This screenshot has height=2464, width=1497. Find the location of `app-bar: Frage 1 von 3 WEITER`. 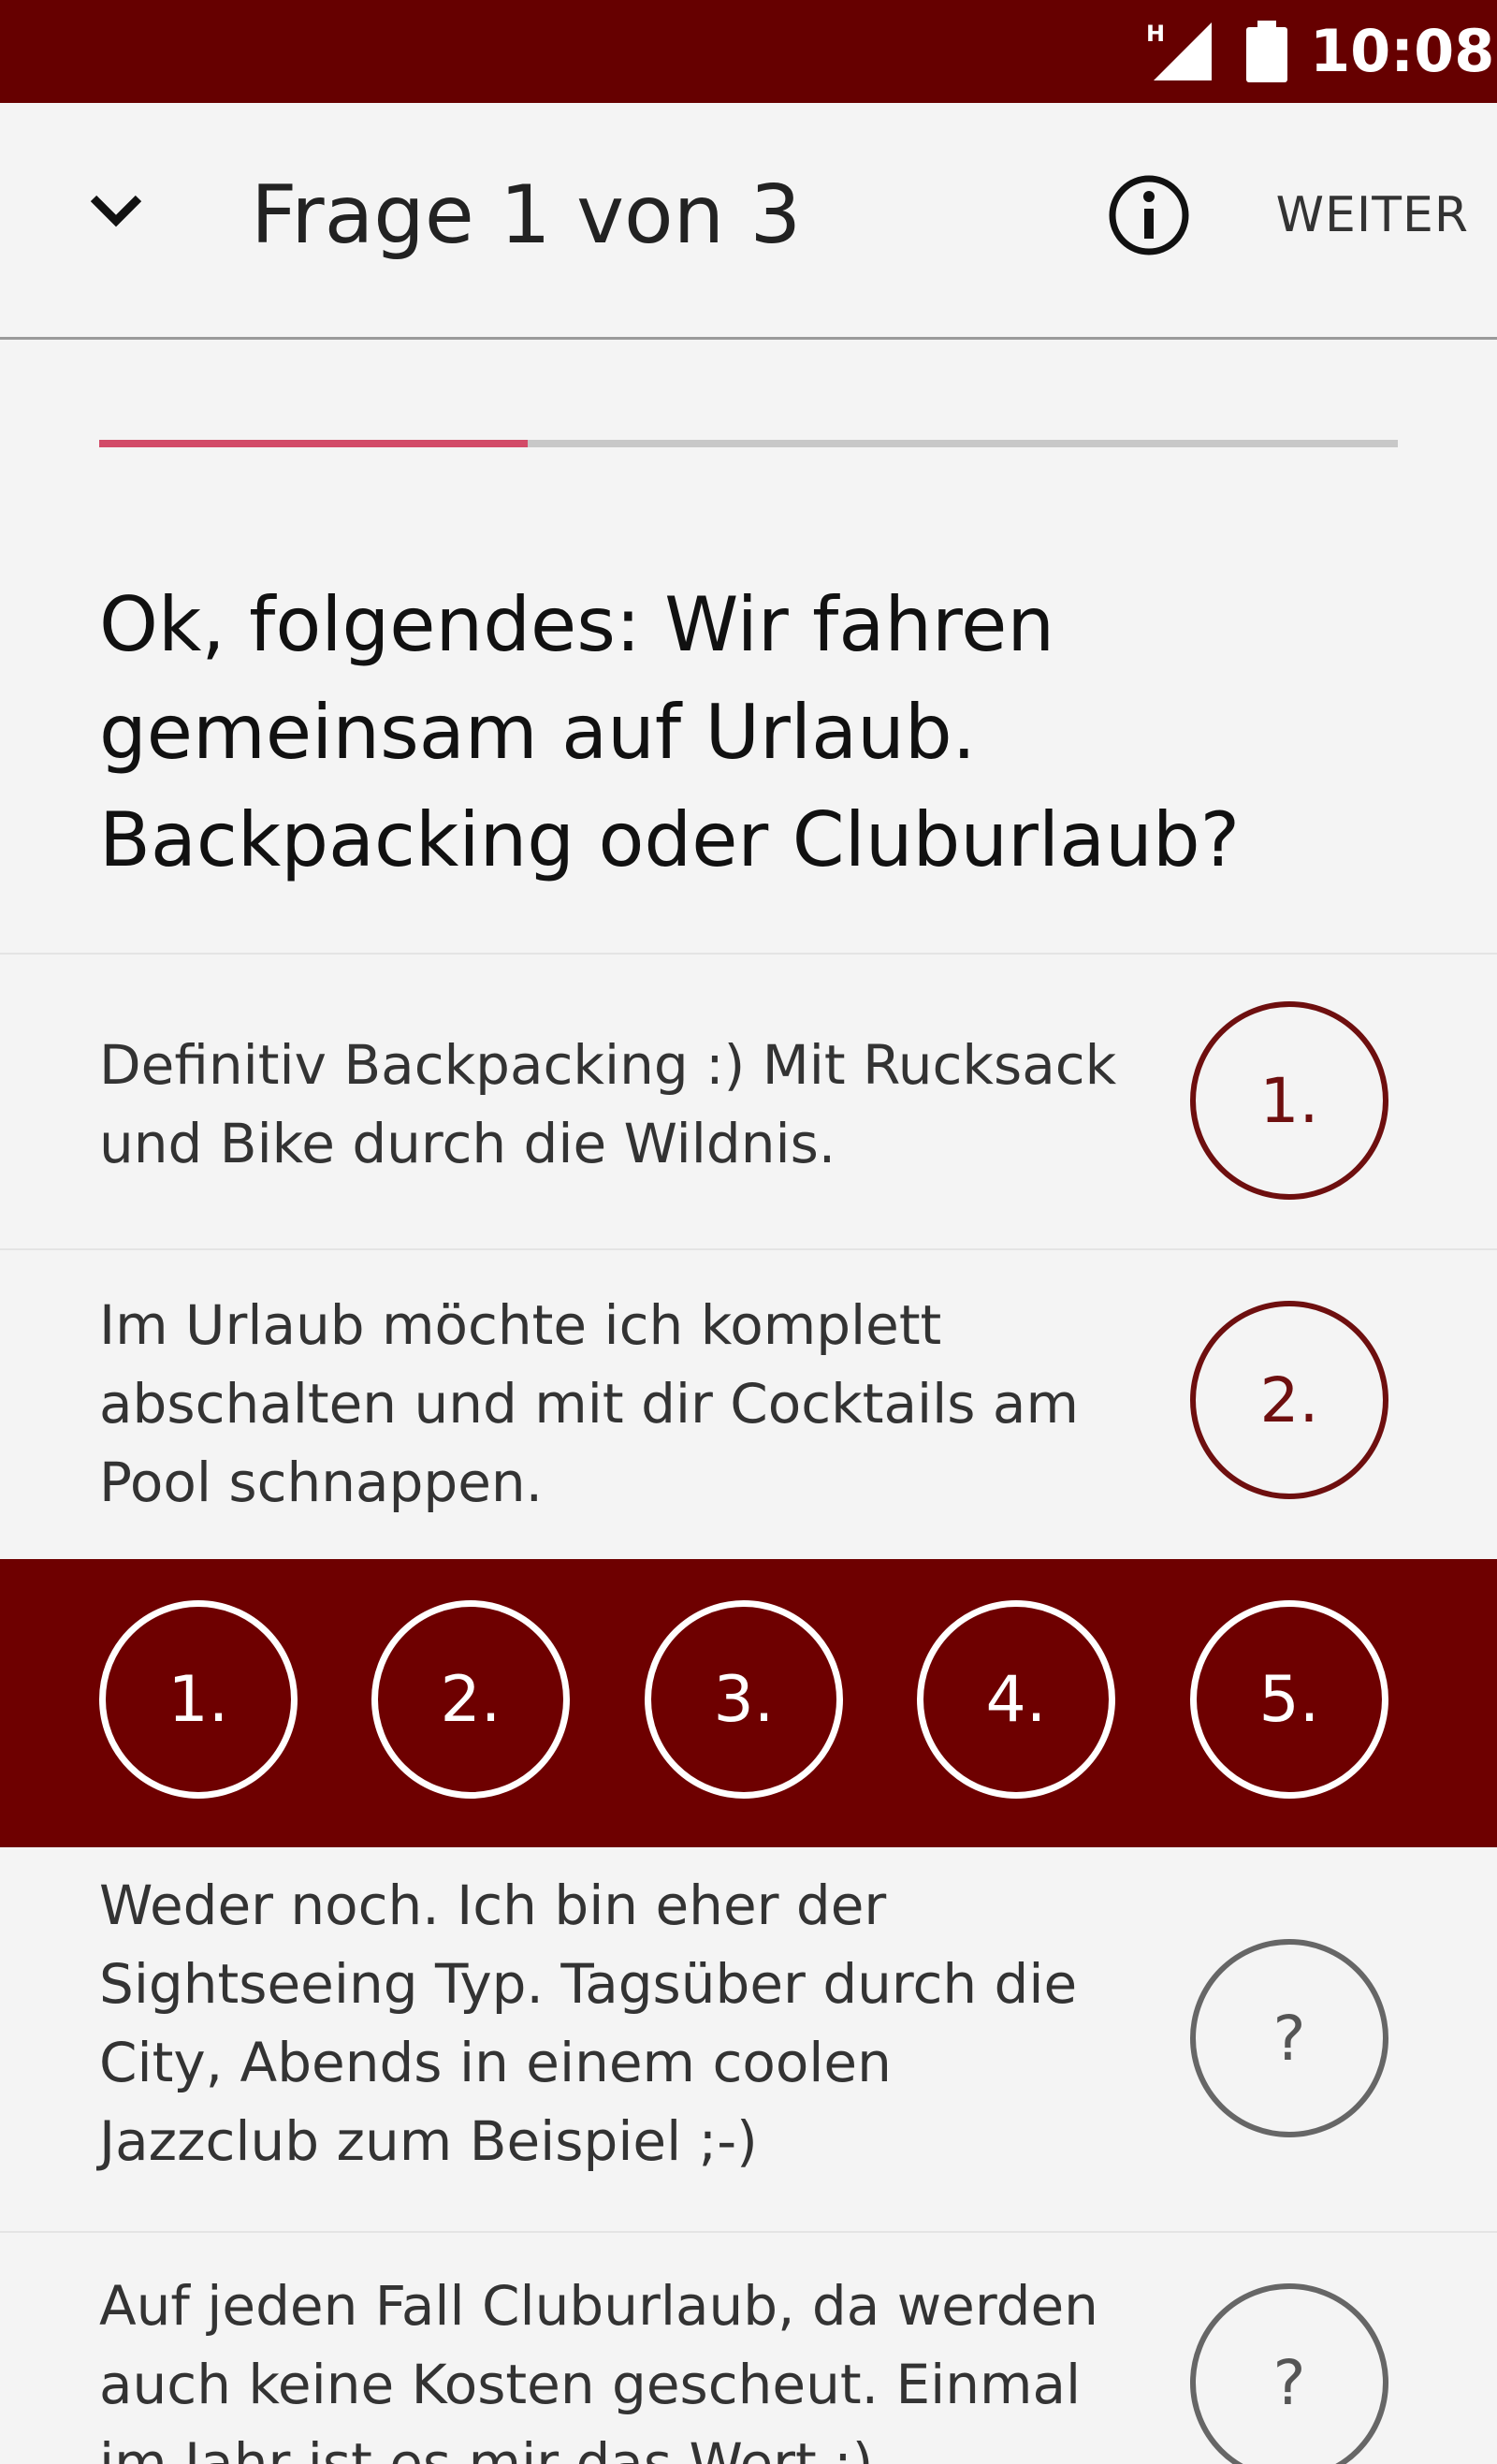

app-bar: Frage 1 von 3 WEITER is located at coordinates (749, 222).